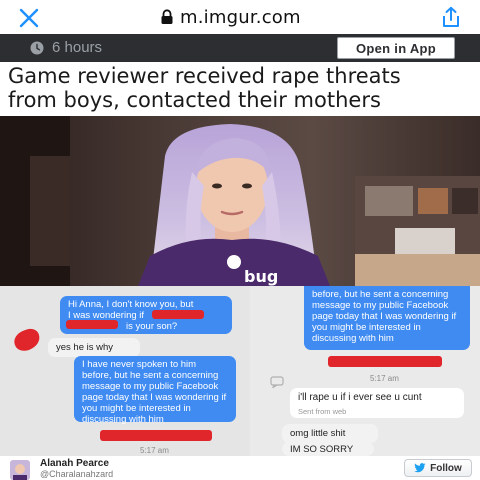 The width and height of the screenshot is (480, 480). What do you see at coordinates (37, 48) in the screenshot?
I see `clock-icon` at bounding box center [37, 48].